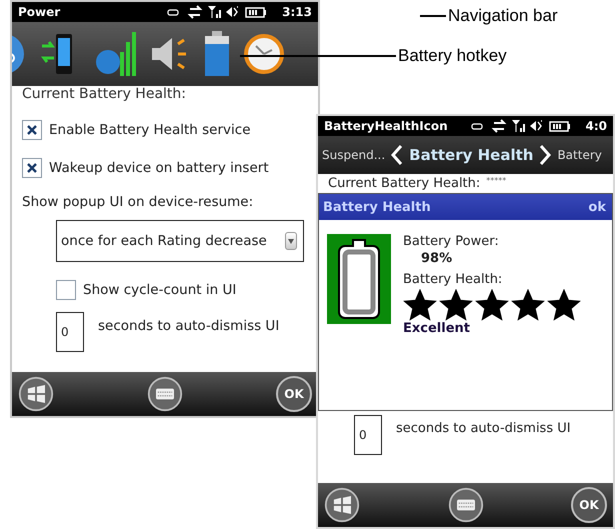  What do you see at coordinates (496, 181) in the screenshot?
I see `health-value: *****` at bounding box center [496, 181].